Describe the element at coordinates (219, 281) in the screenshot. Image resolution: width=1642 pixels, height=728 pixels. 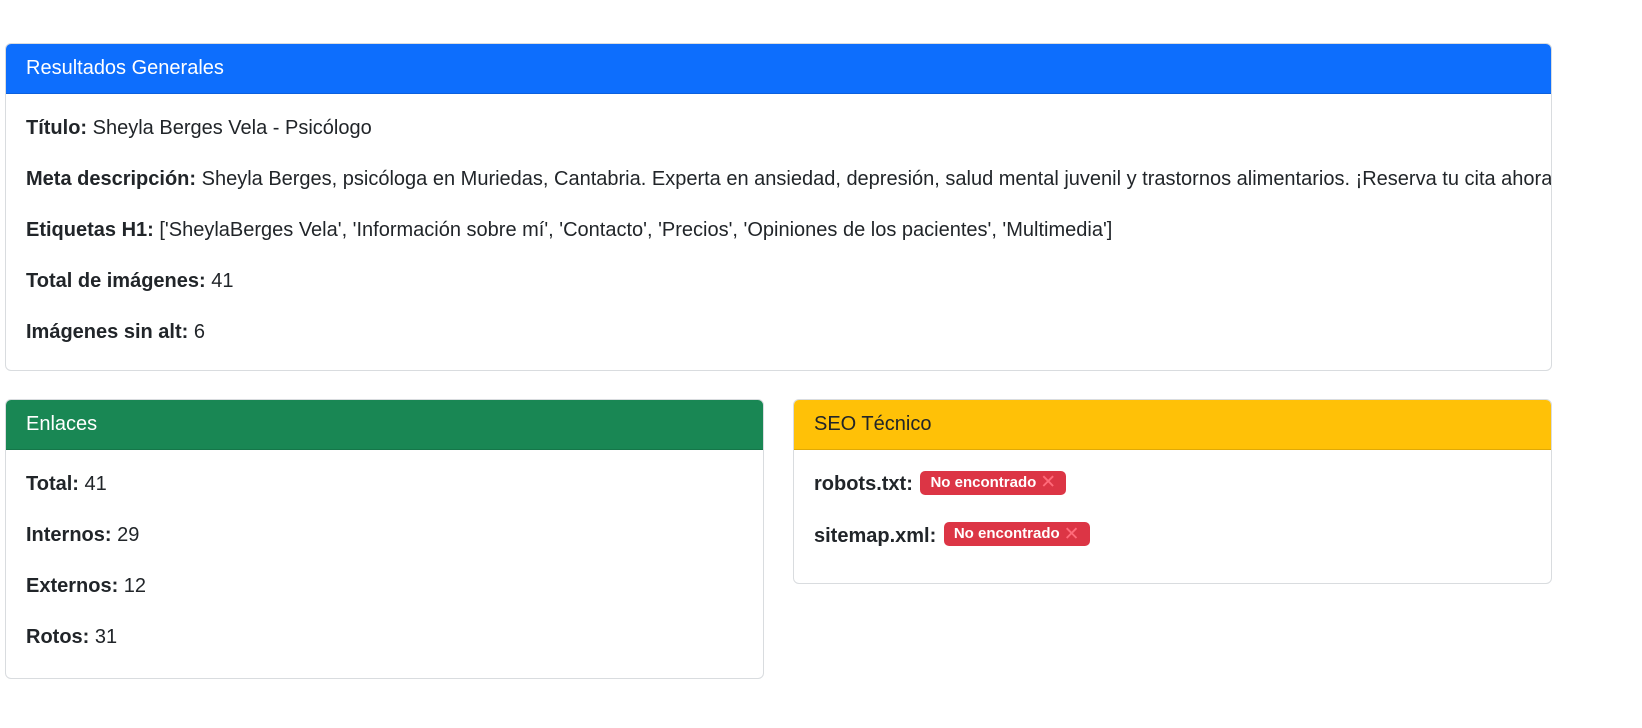
I see `total-images-value: 41` at that location.